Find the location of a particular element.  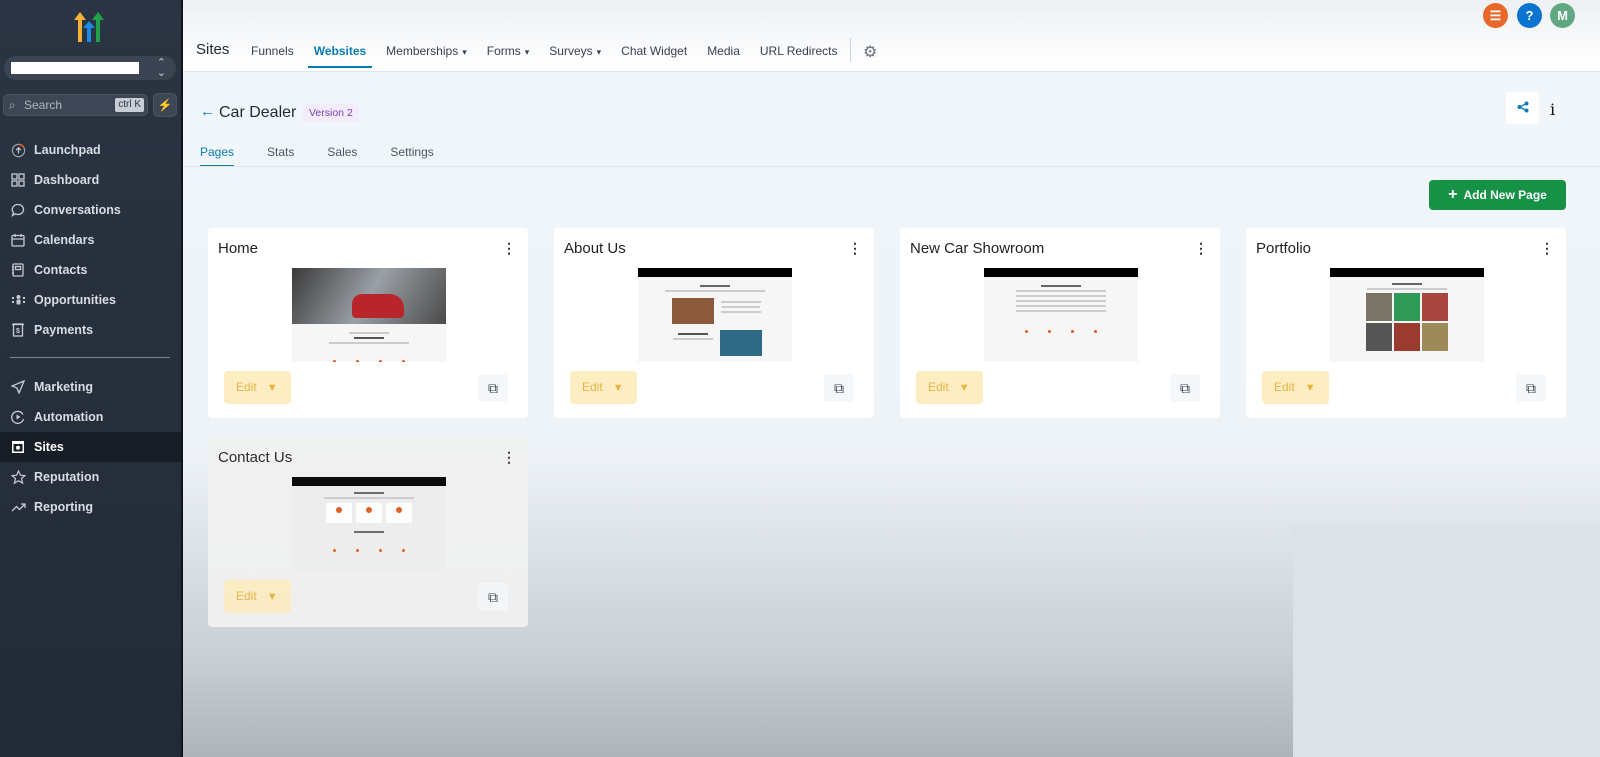

subtab-settings: Settings is located at coordinates (411, 152).